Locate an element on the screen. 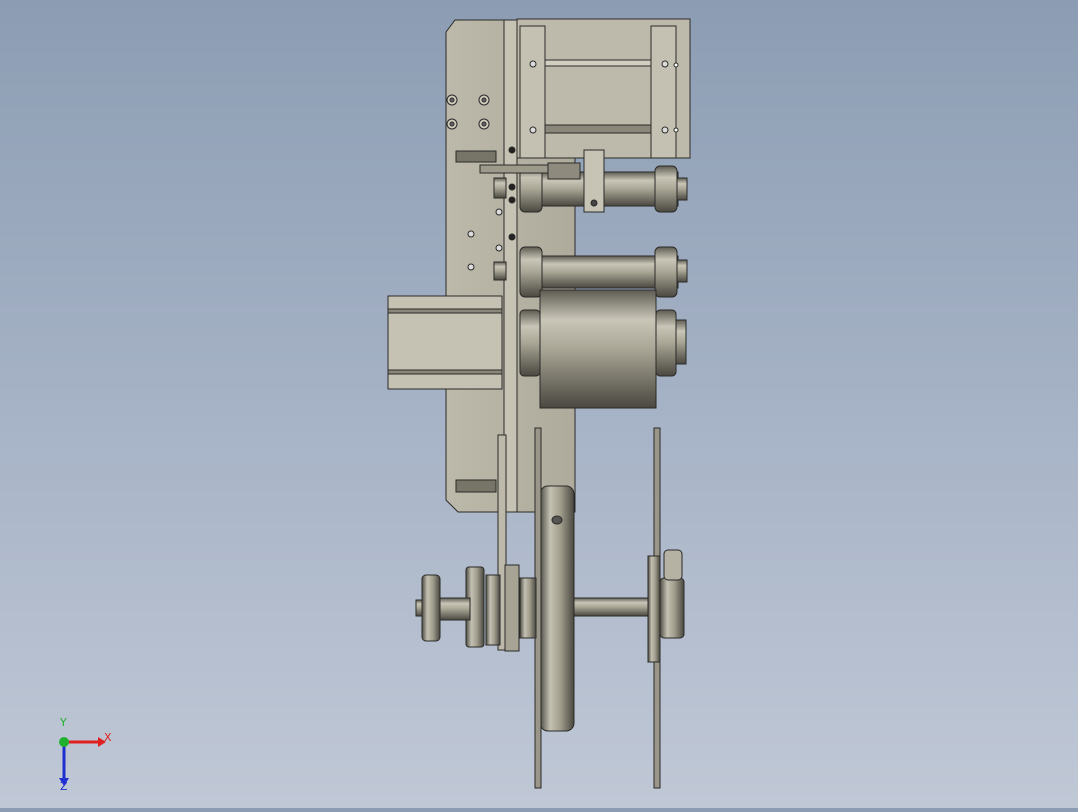 The width and height of the screenshot is (1078, 812). main-shaft is located at coordinates (614, 607).